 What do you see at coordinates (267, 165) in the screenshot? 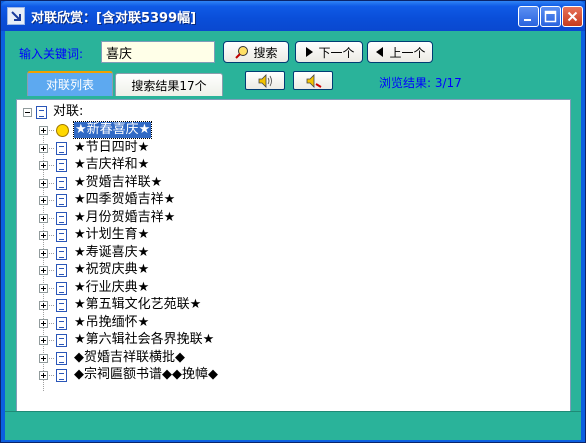
I see `tree-item: ★吉庆祥和★` at bounding box center [267, 165].